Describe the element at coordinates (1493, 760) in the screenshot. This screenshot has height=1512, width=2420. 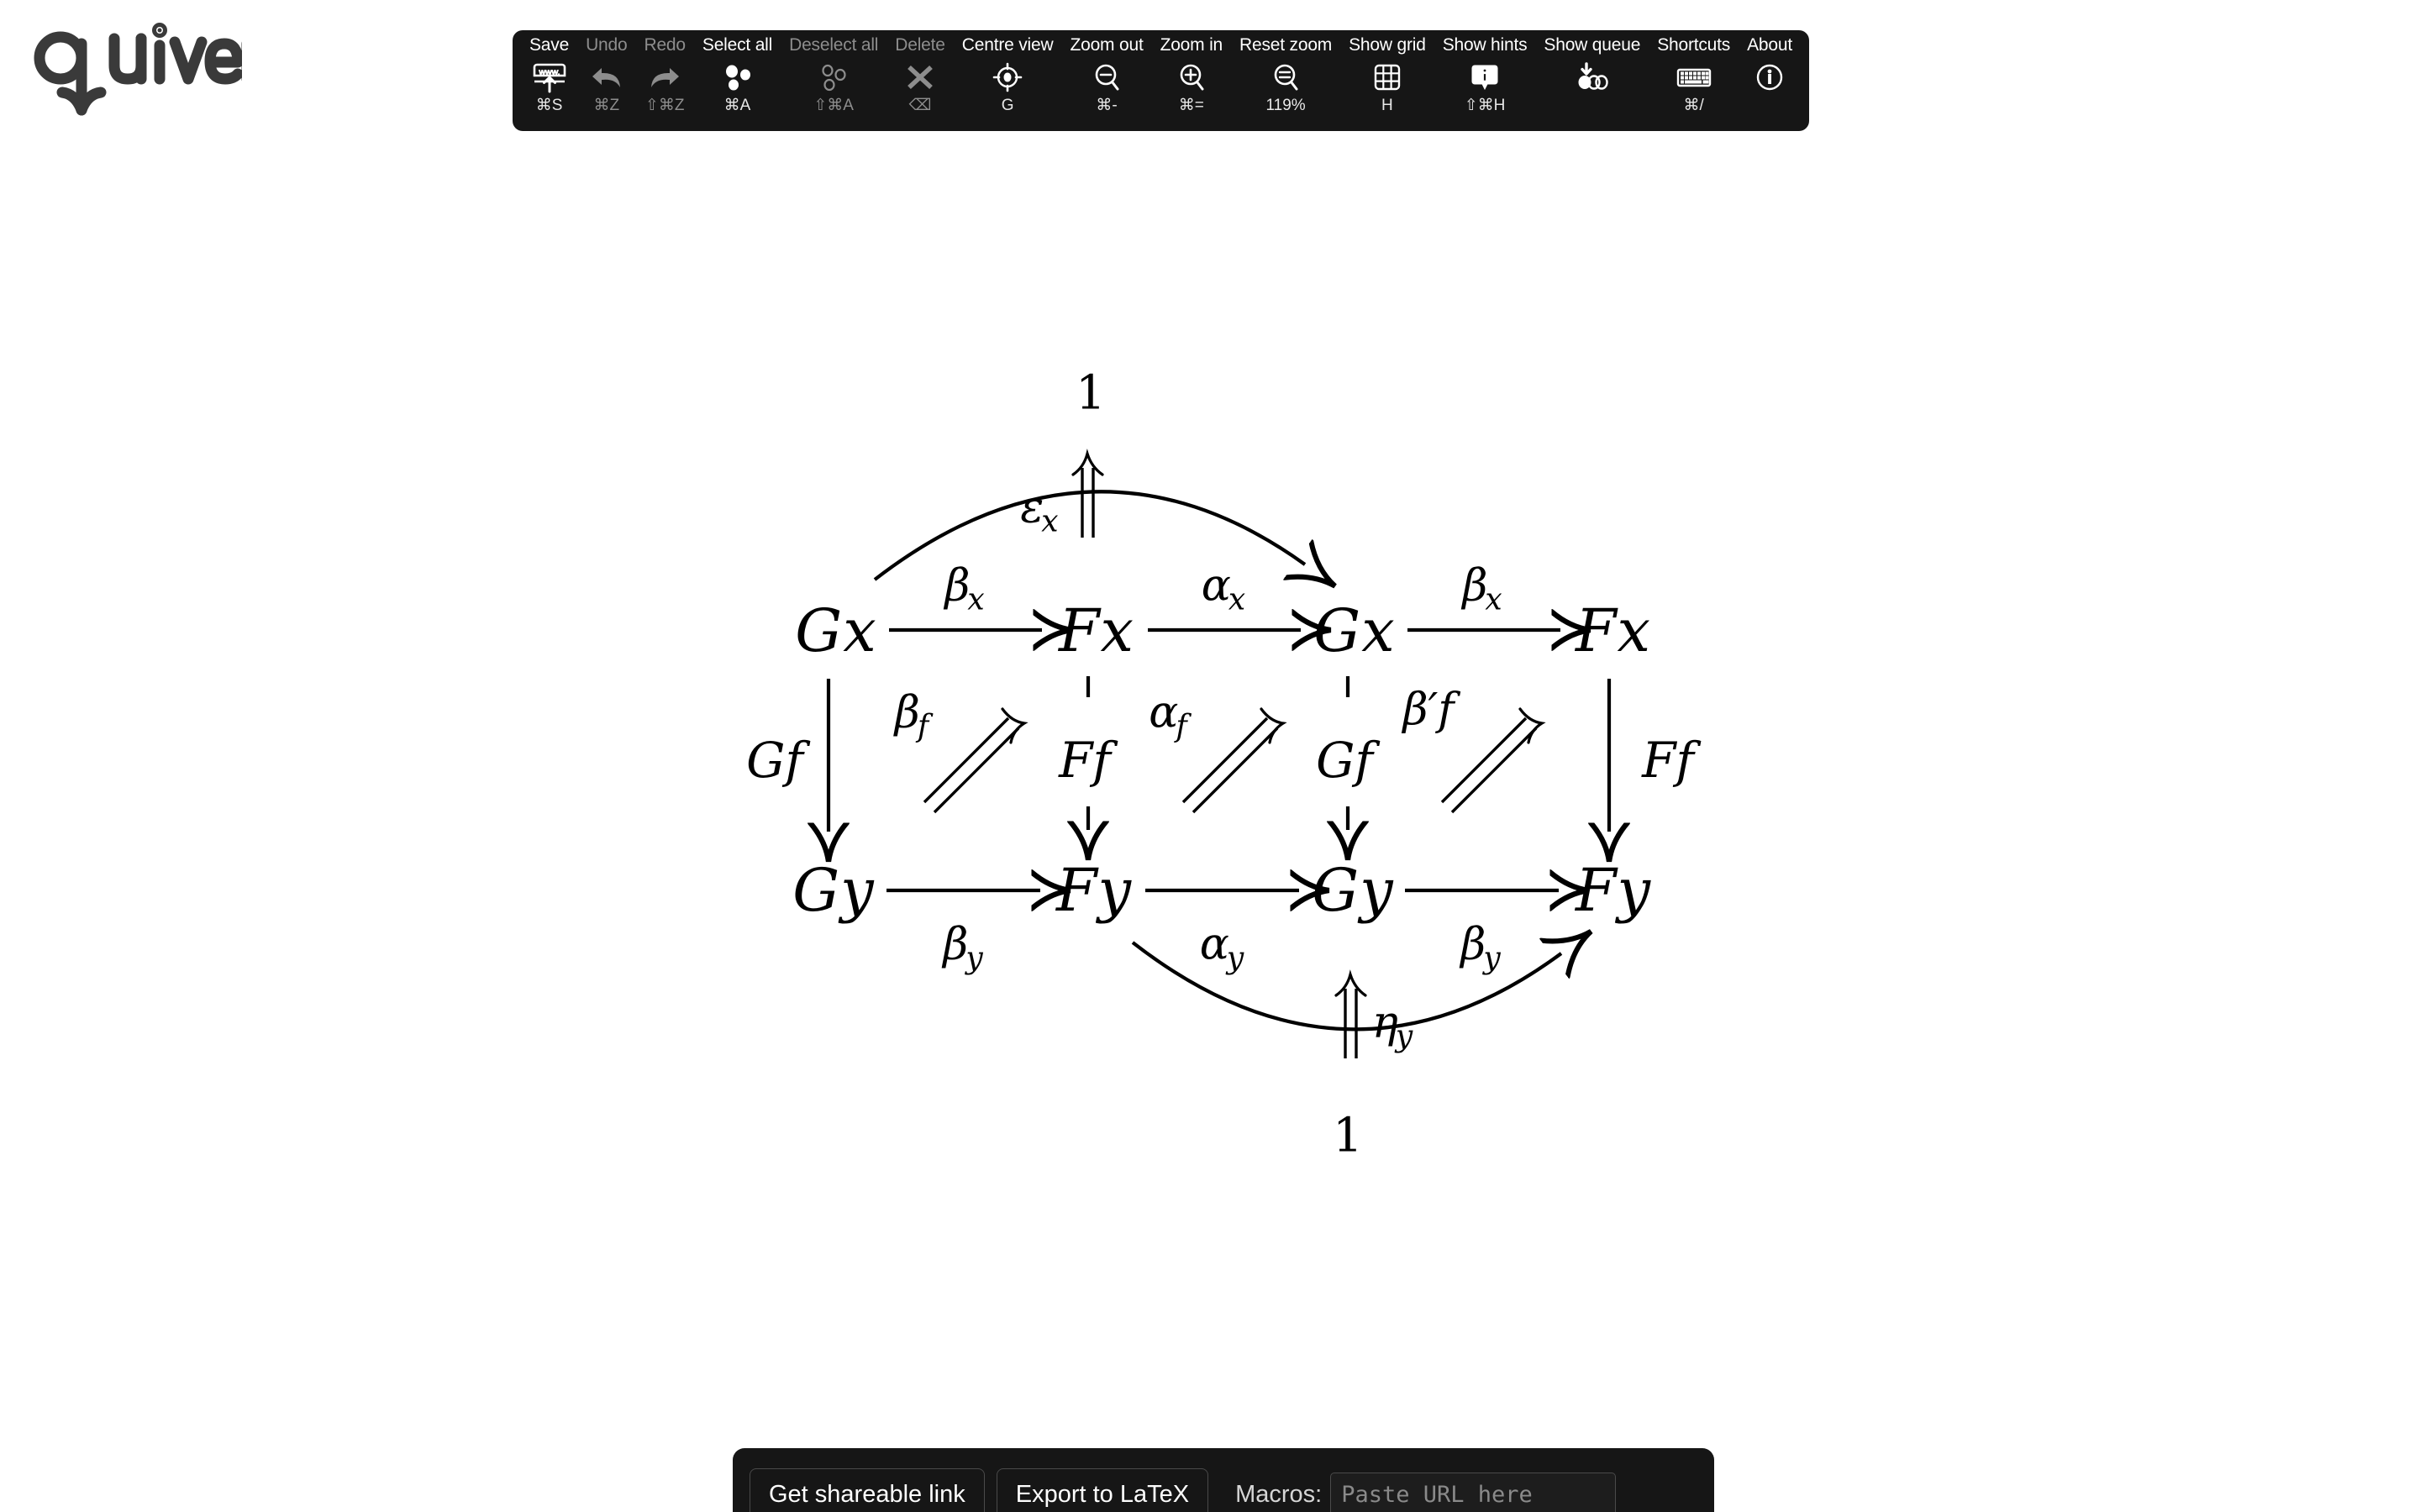
I see `twocell-beta-prime-f` at that location.